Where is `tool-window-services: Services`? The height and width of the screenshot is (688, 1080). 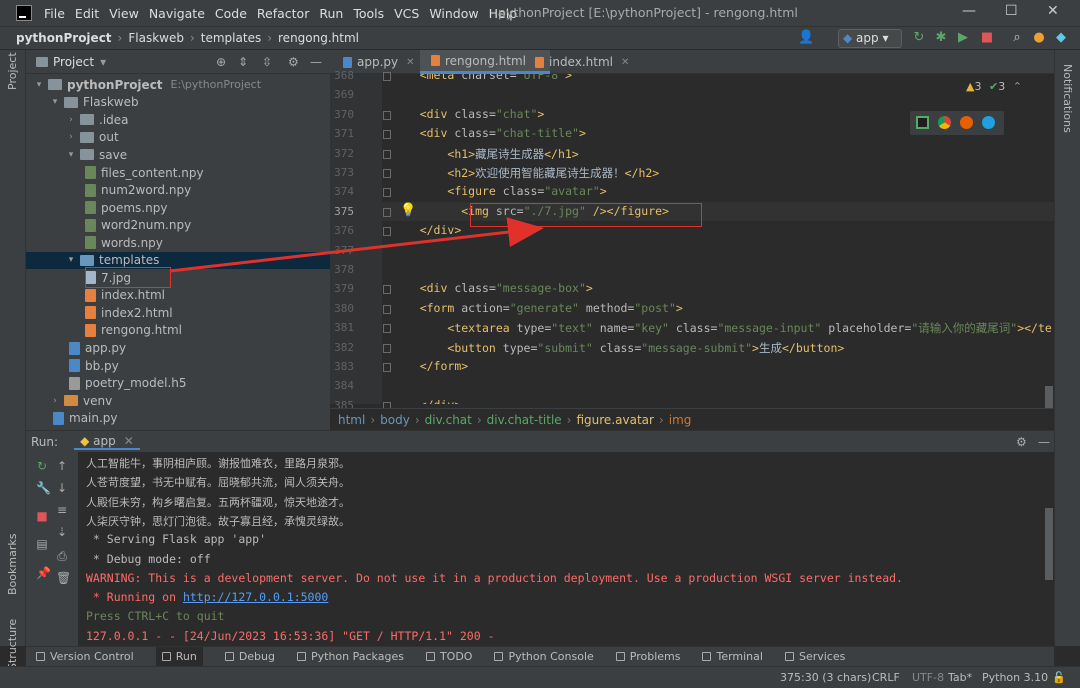 tool-window-services: Services is located at coordinates (814, 656).